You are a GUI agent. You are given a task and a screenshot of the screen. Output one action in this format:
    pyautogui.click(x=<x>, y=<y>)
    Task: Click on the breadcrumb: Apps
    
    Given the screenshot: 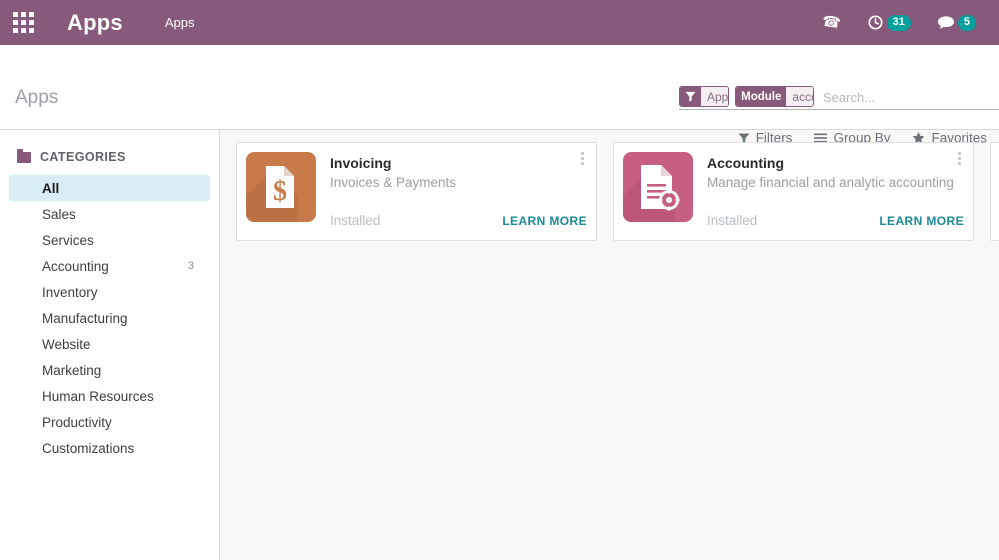 What is the action you would take?
    pyautogui.click(x=180, y=22)
    